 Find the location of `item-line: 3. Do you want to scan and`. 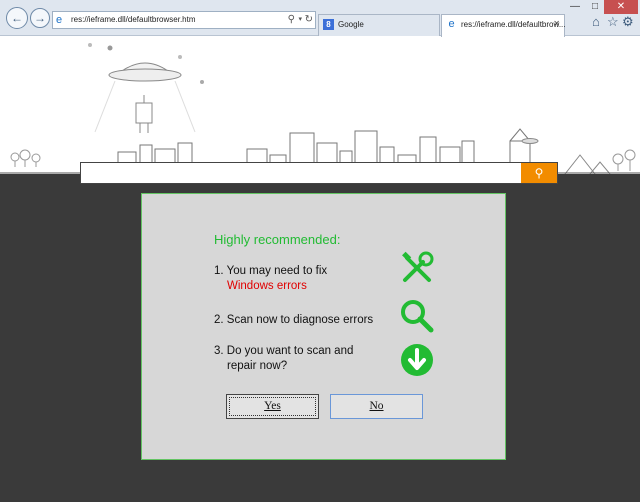

item-line: 3. Do you want to scan and is located at coordinates (284, 351).